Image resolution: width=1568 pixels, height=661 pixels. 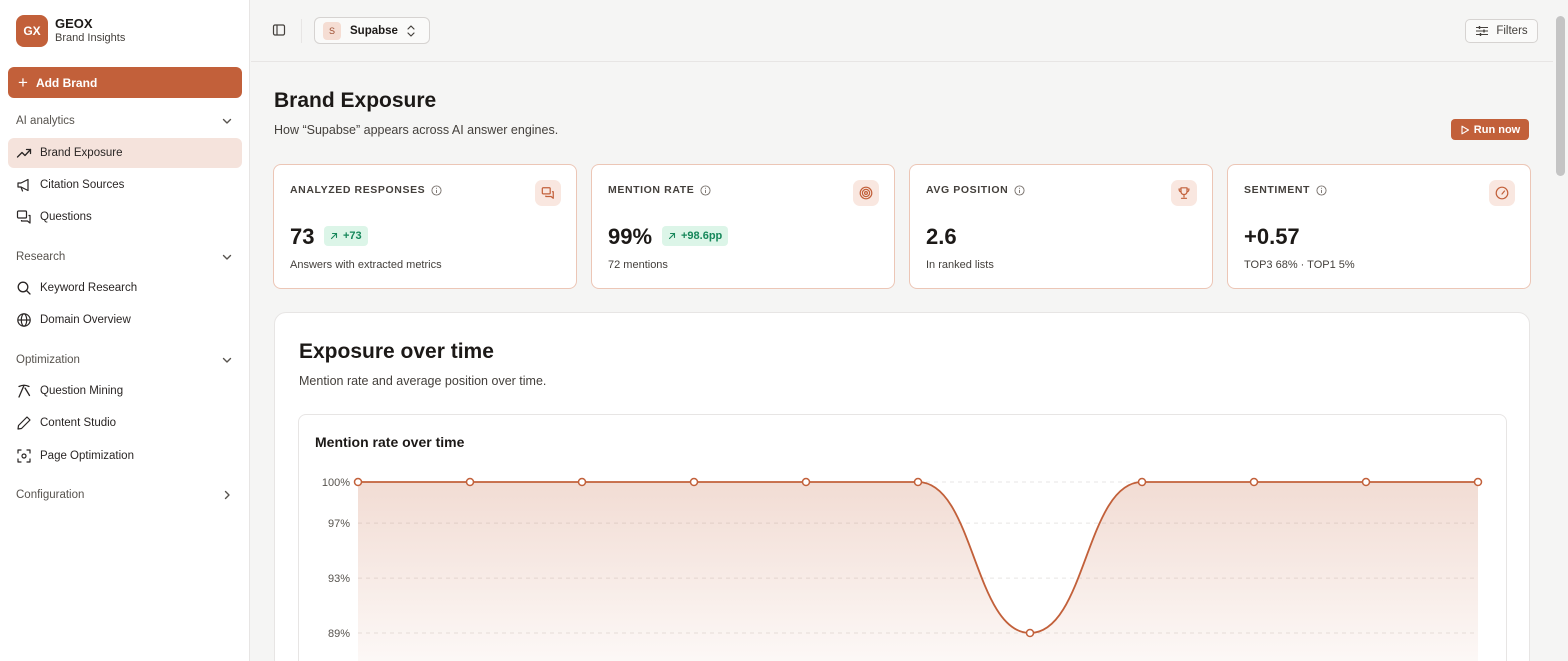 I want to click on add-brand-button: + Add Brand, so click(x=125, y=82).